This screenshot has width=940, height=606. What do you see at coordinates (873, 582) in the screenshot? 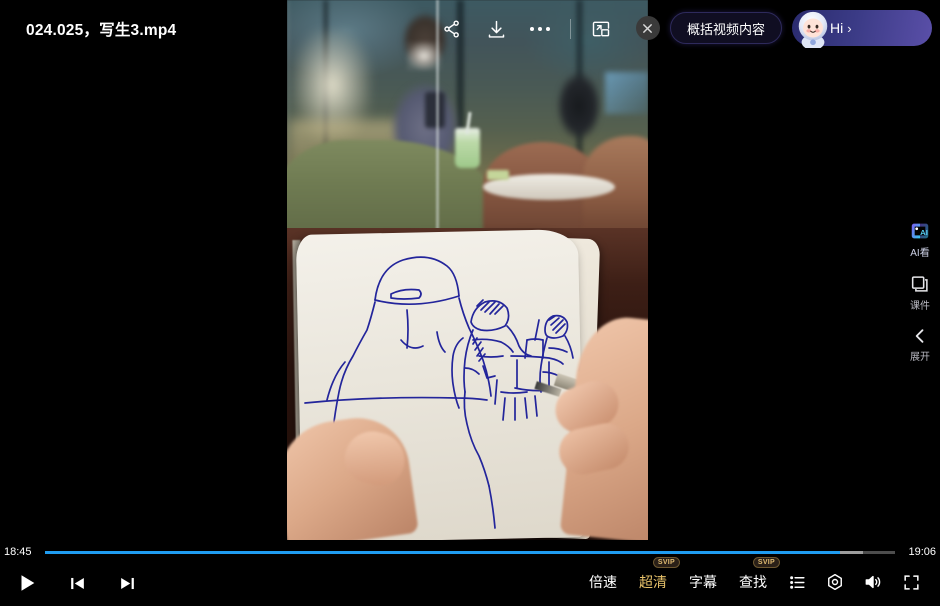
I see `volume-icon` at bounding box center [873, 582].